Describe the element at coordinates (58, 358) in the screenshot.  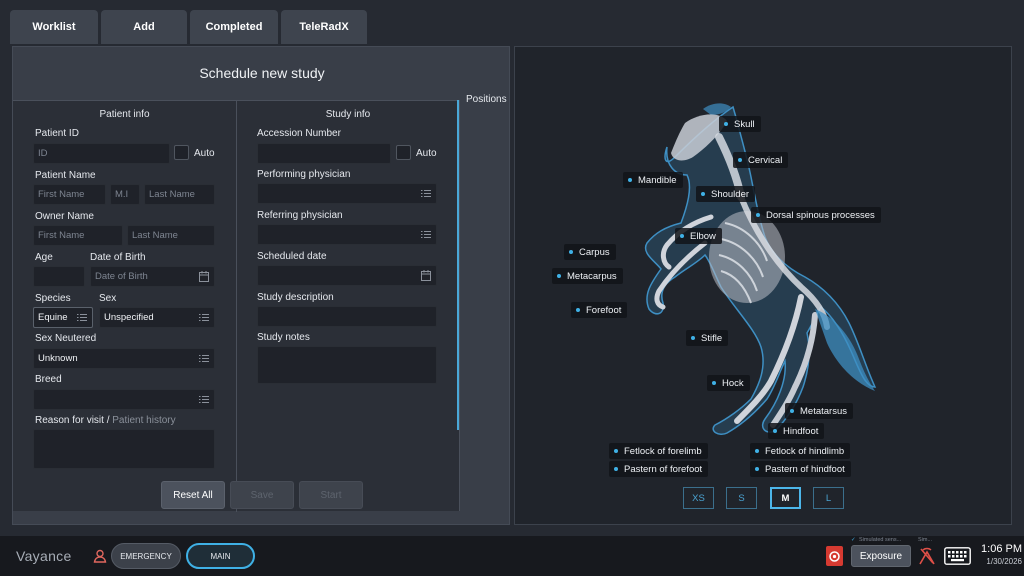
I see `sex-neutered-value: Unknown` at that location.